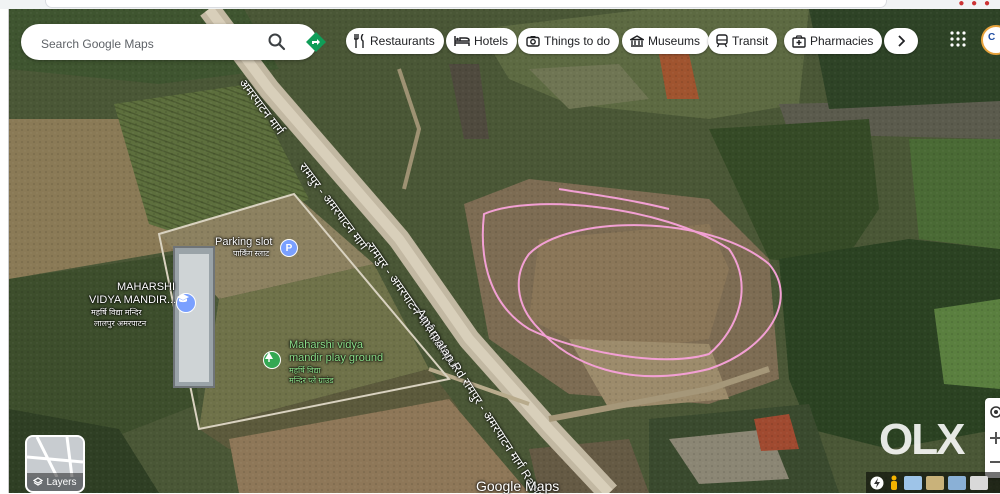  What do you see at coordinates (146, 287) in the screenshot?
I see `school-label-line1: MAHARSHI` at bounding box center [146, 287].